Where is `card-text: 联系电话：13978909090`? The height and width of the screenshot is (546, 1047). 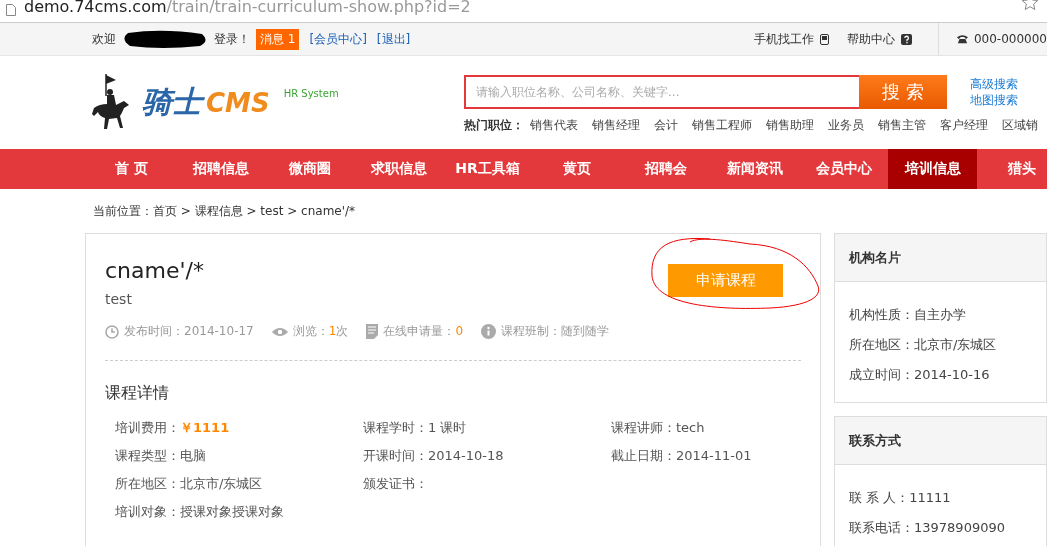
card-text: 联系电话：13978909090 is located at coordinates (927, 528).